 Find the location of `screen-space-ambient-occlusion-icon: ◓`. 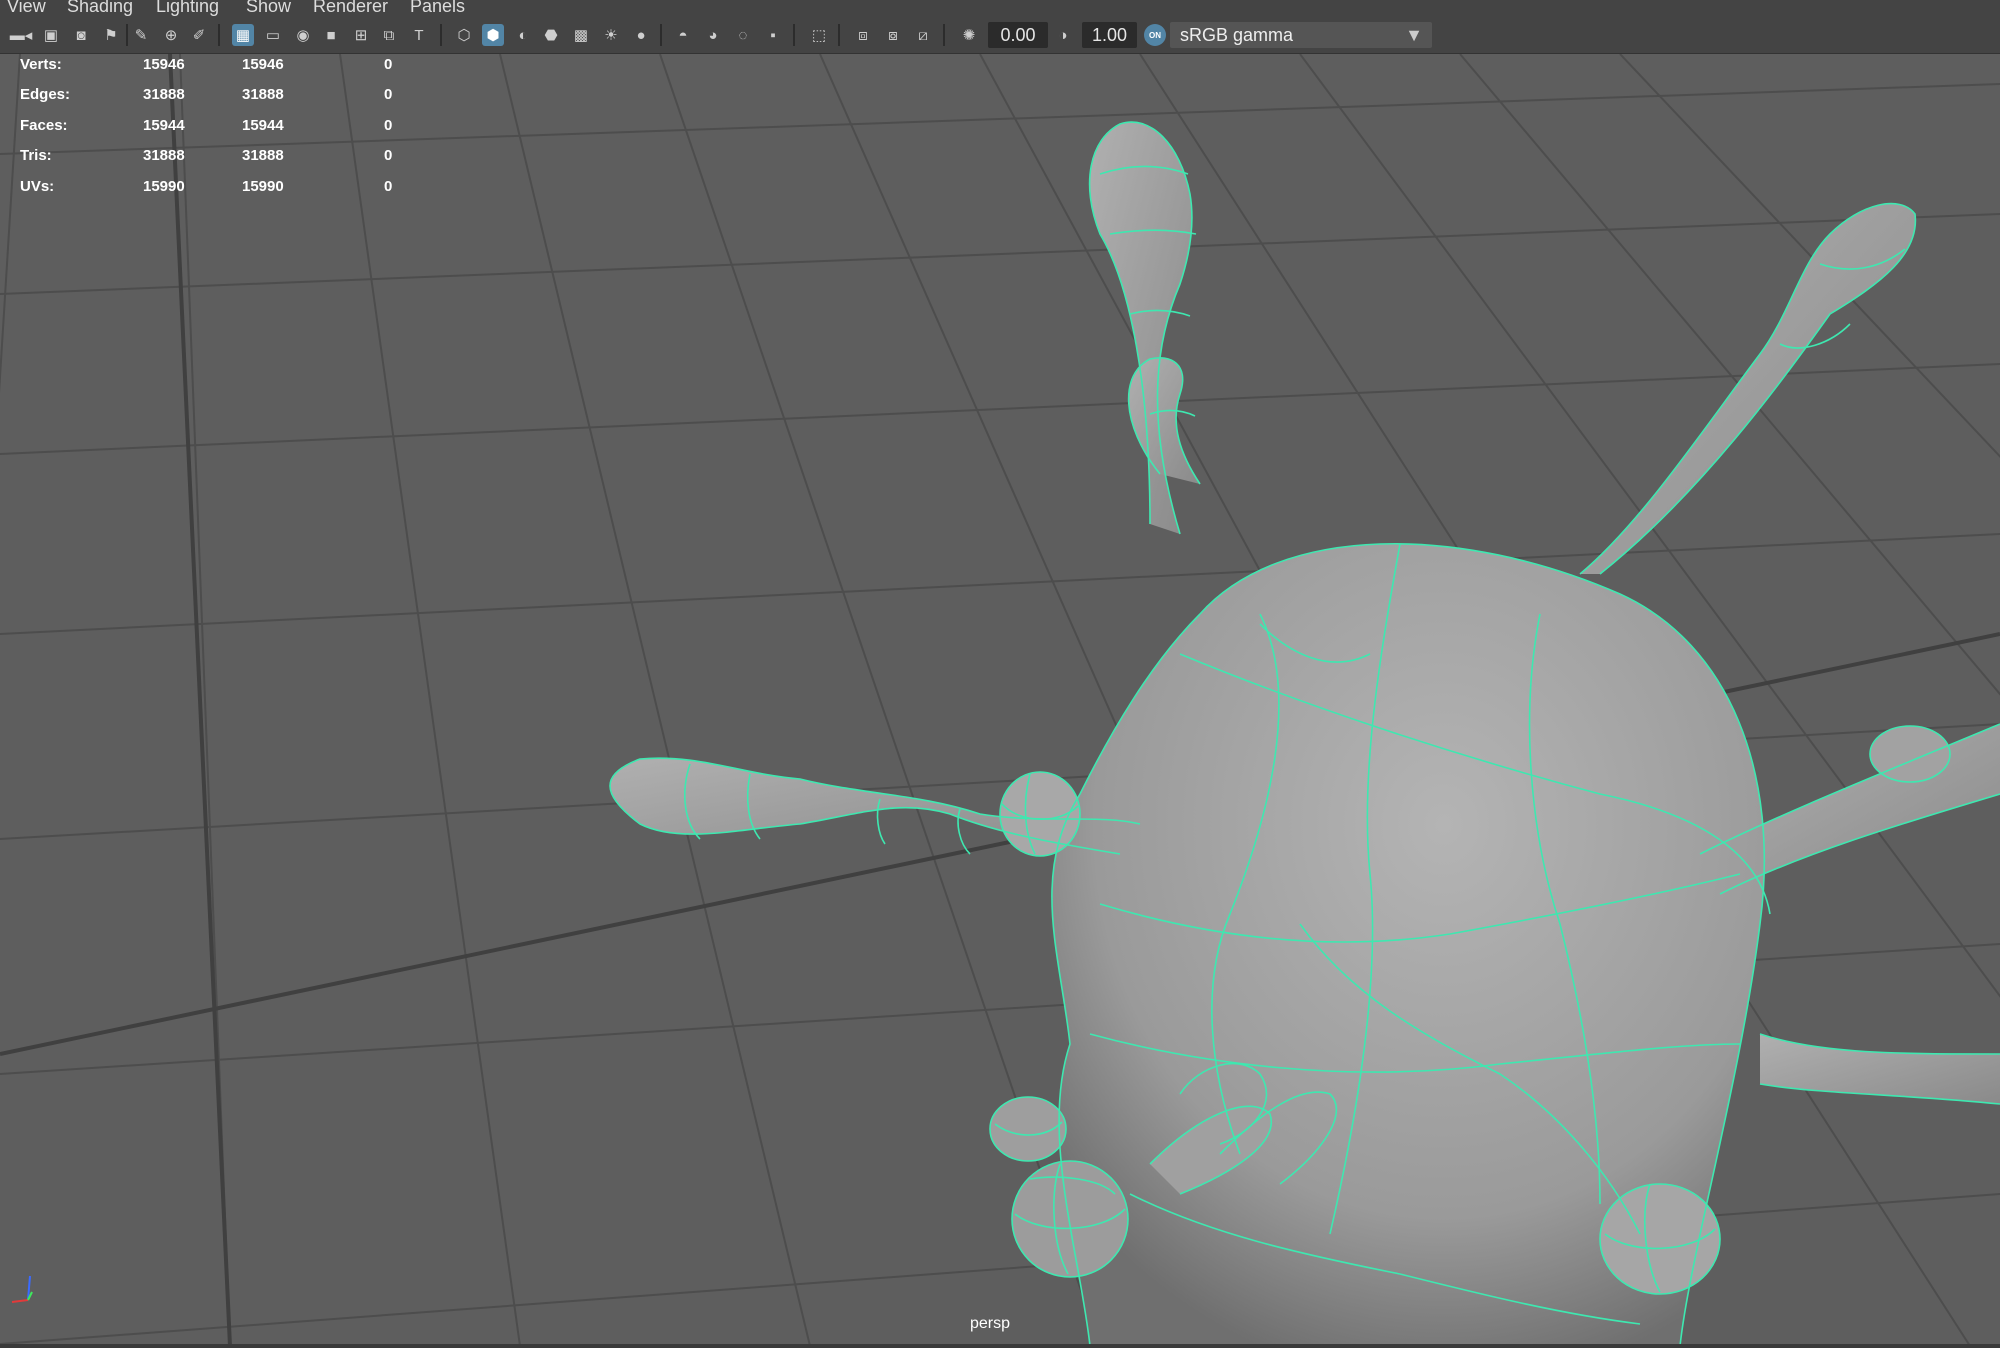

screen-space-ambient-occlusion-icon: ◓ is located at coordinates (683, 35).